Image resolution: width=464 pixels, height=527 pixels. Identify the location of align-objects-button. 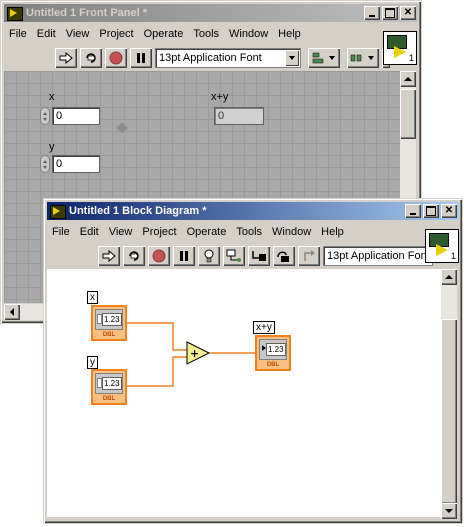
(324, 58).